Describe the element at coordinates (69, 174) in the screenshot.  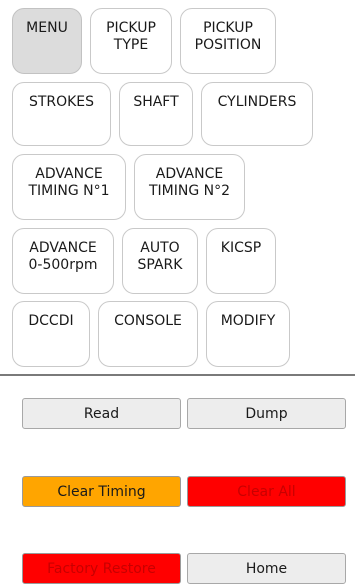
I see `advance-timing-1-line-1: ADVANCE` at that location.